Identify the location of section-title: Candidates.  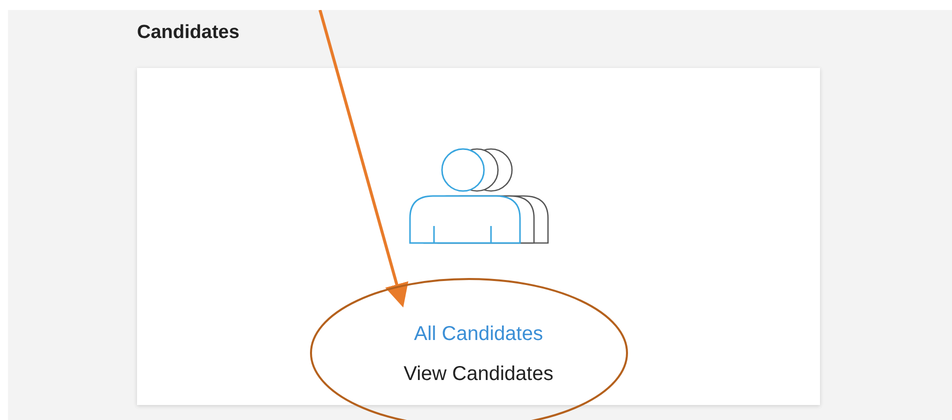
(188, 33).